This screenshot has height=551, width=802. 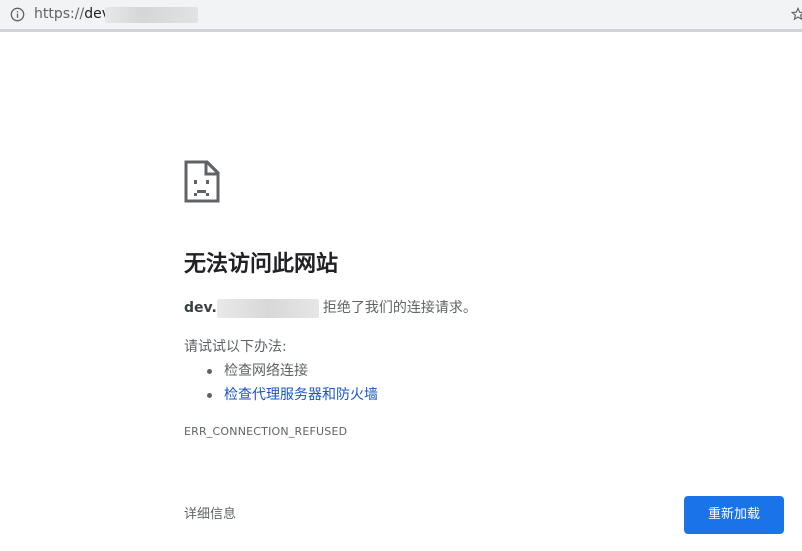 I want to click on suggestion-check-proxy-firewall-link: 检查代理服务器和防火墙, so click(x=281, y=395).